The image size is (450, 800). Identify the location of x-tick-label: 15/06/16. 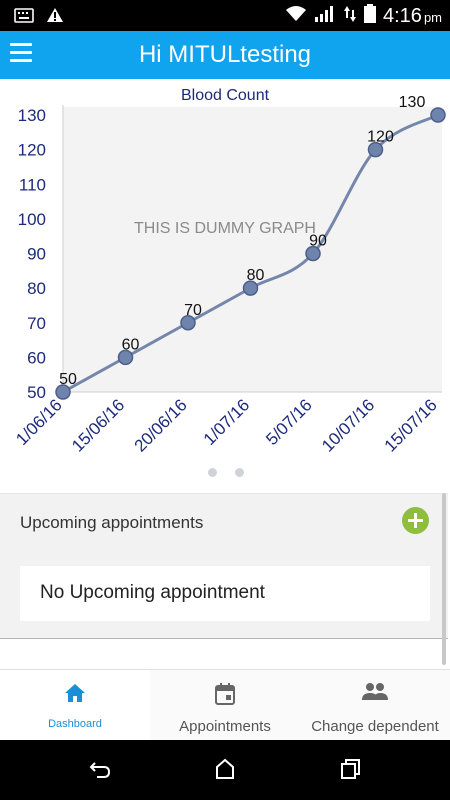
(98, 425).